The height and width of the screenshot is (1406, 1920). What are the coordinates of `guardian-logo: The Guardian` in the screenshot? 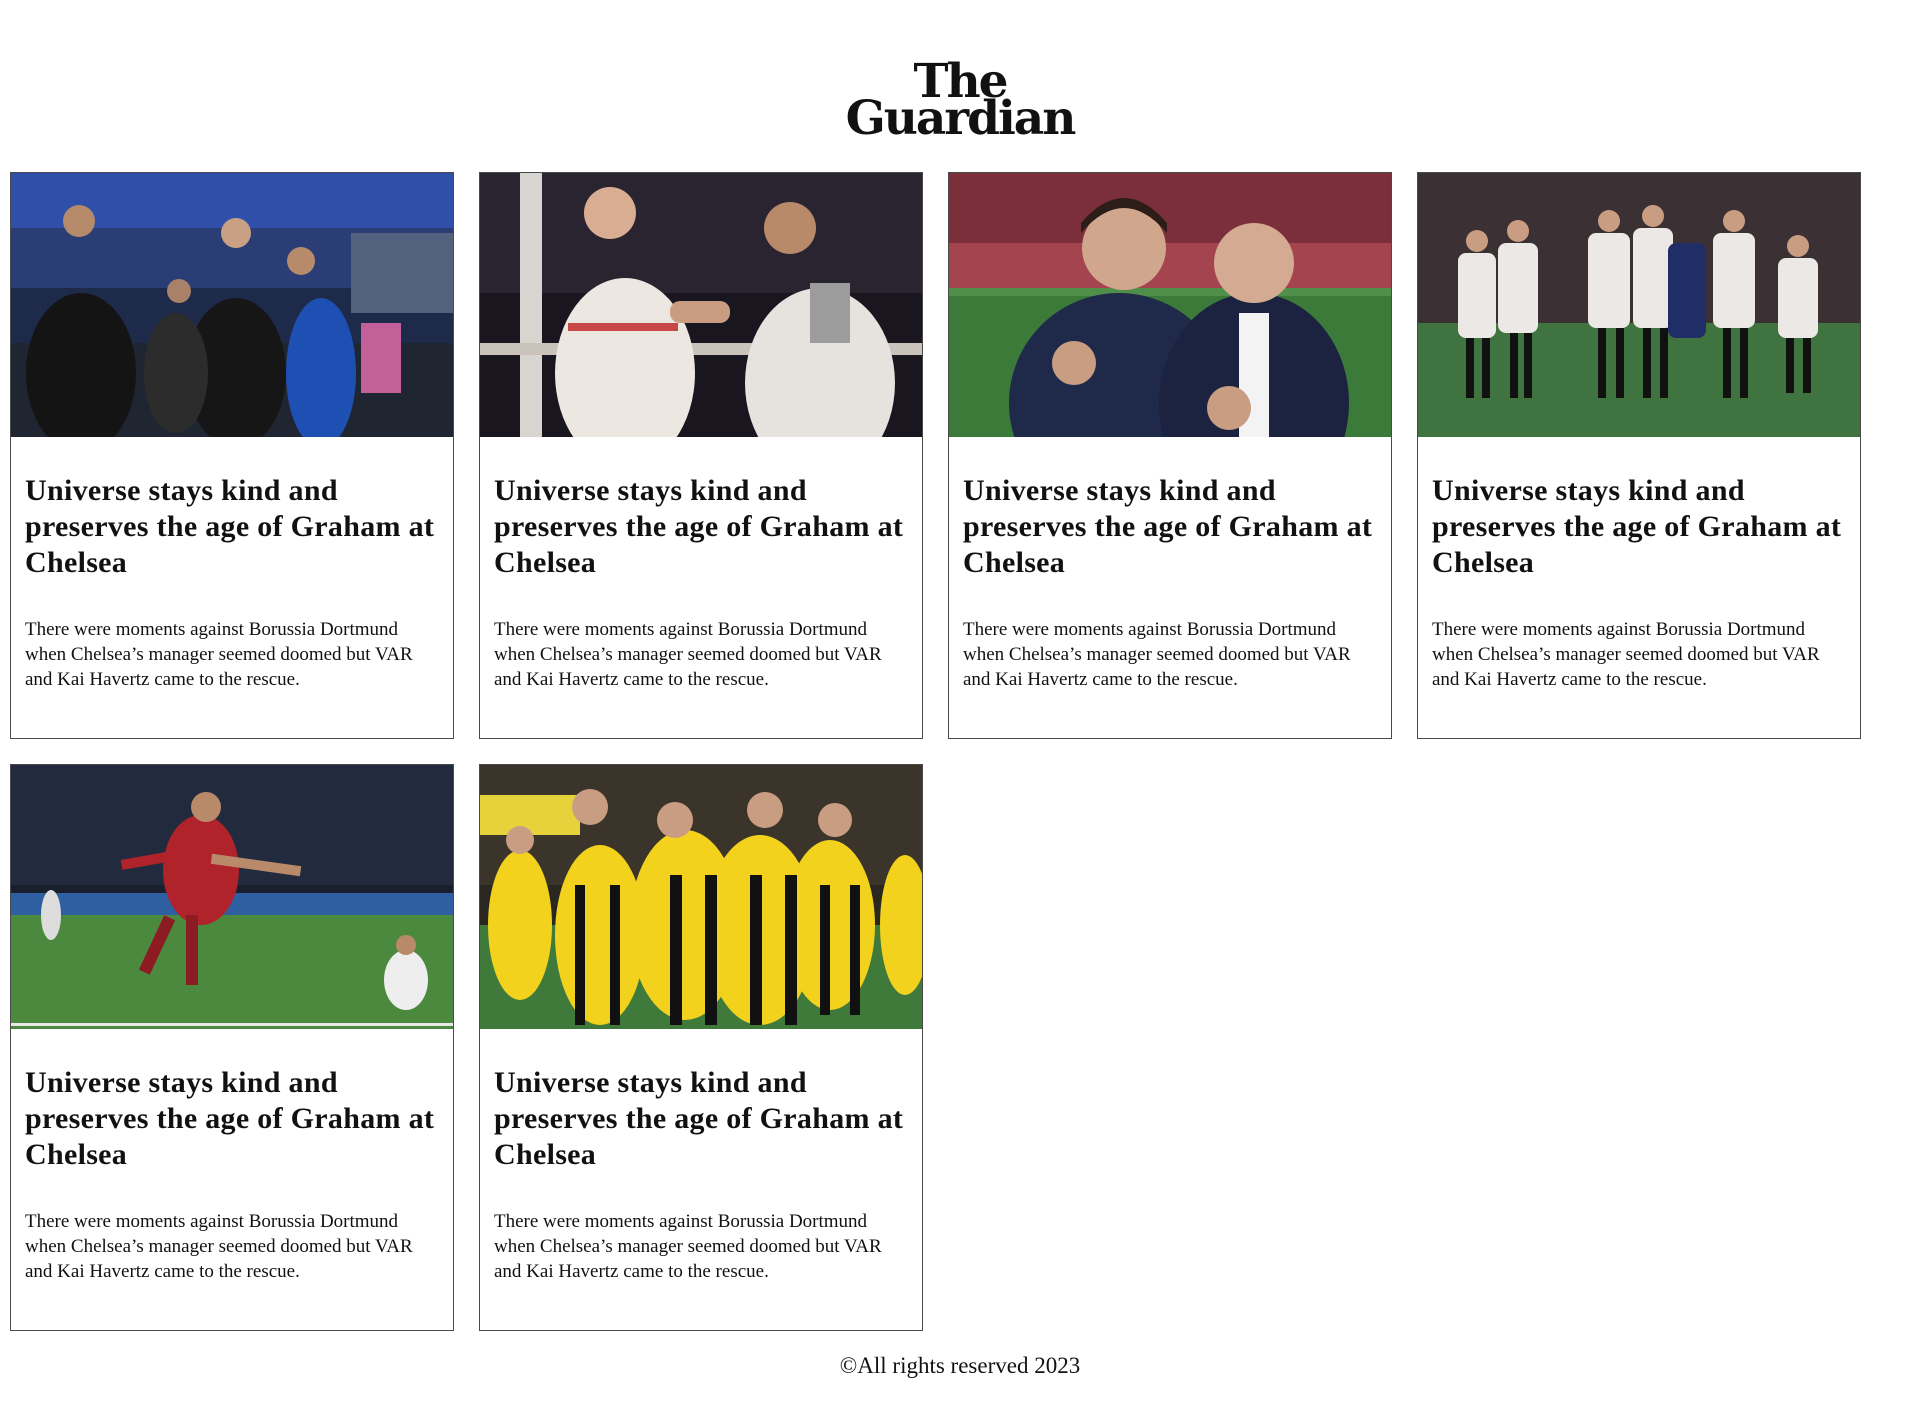 It's located at (961, 102).